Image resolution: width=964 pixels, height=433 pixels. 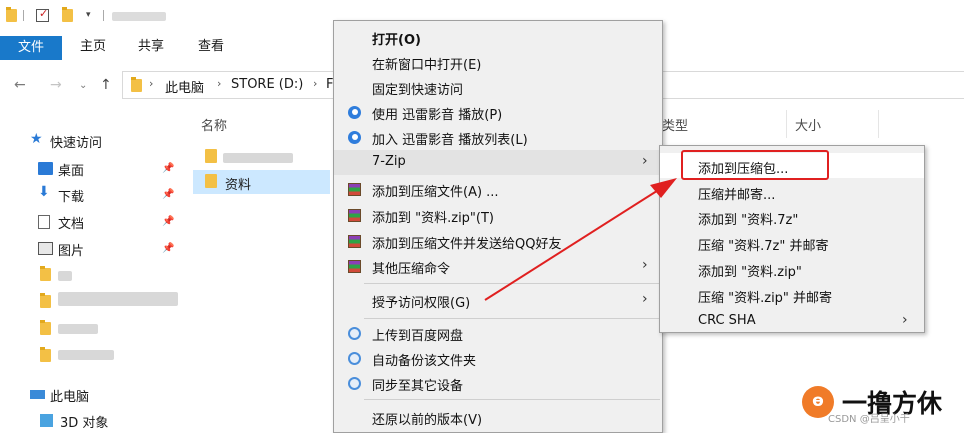 What do you see at coordinates (88, 15) in the screenshot?
I see `chevron-down-icon: ▾` at bounding box center [88, 15].